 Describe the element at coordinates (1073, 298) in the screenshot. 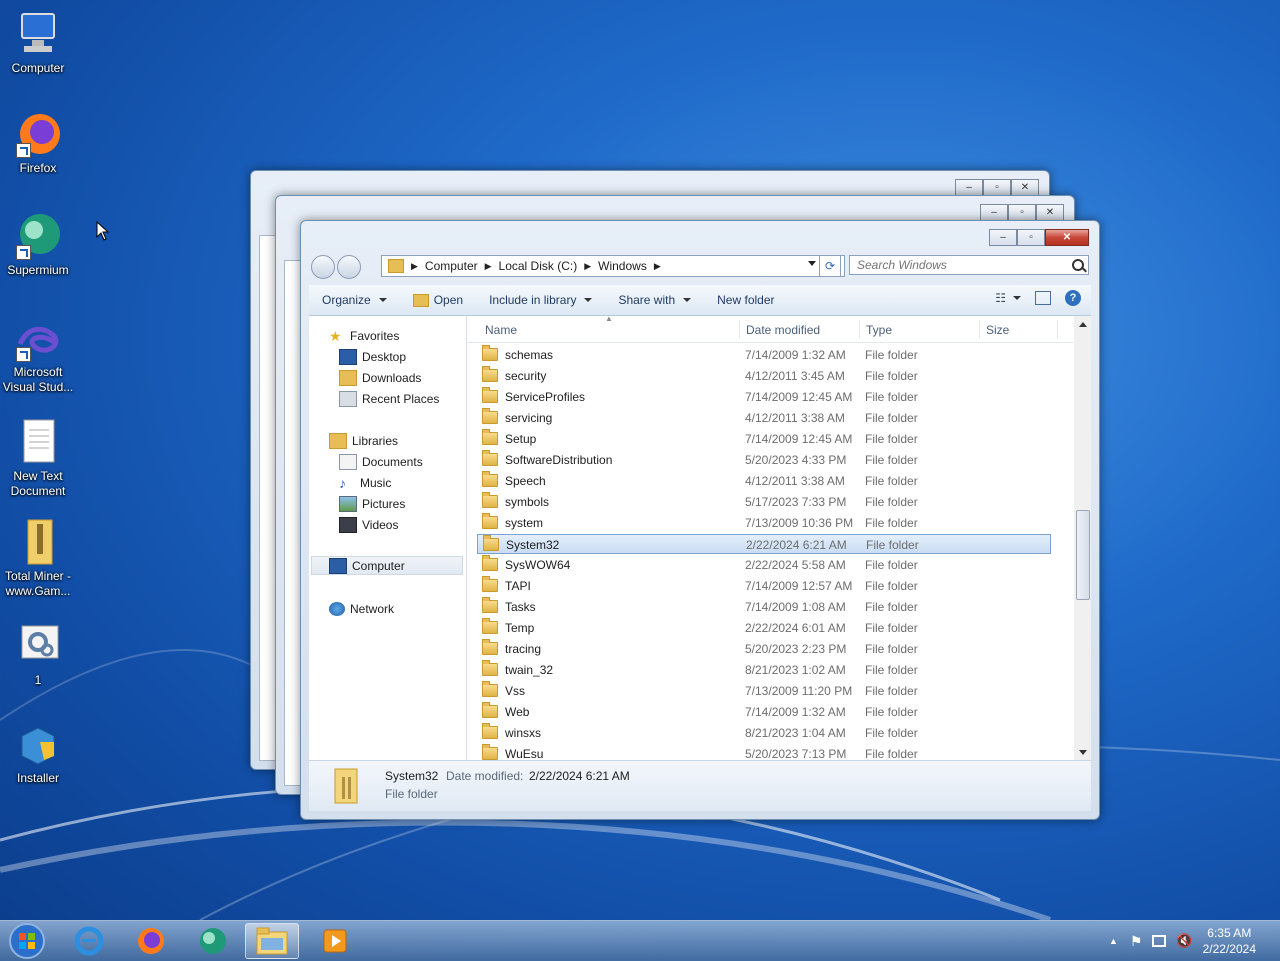

I see `help-icon: ?` at that location.